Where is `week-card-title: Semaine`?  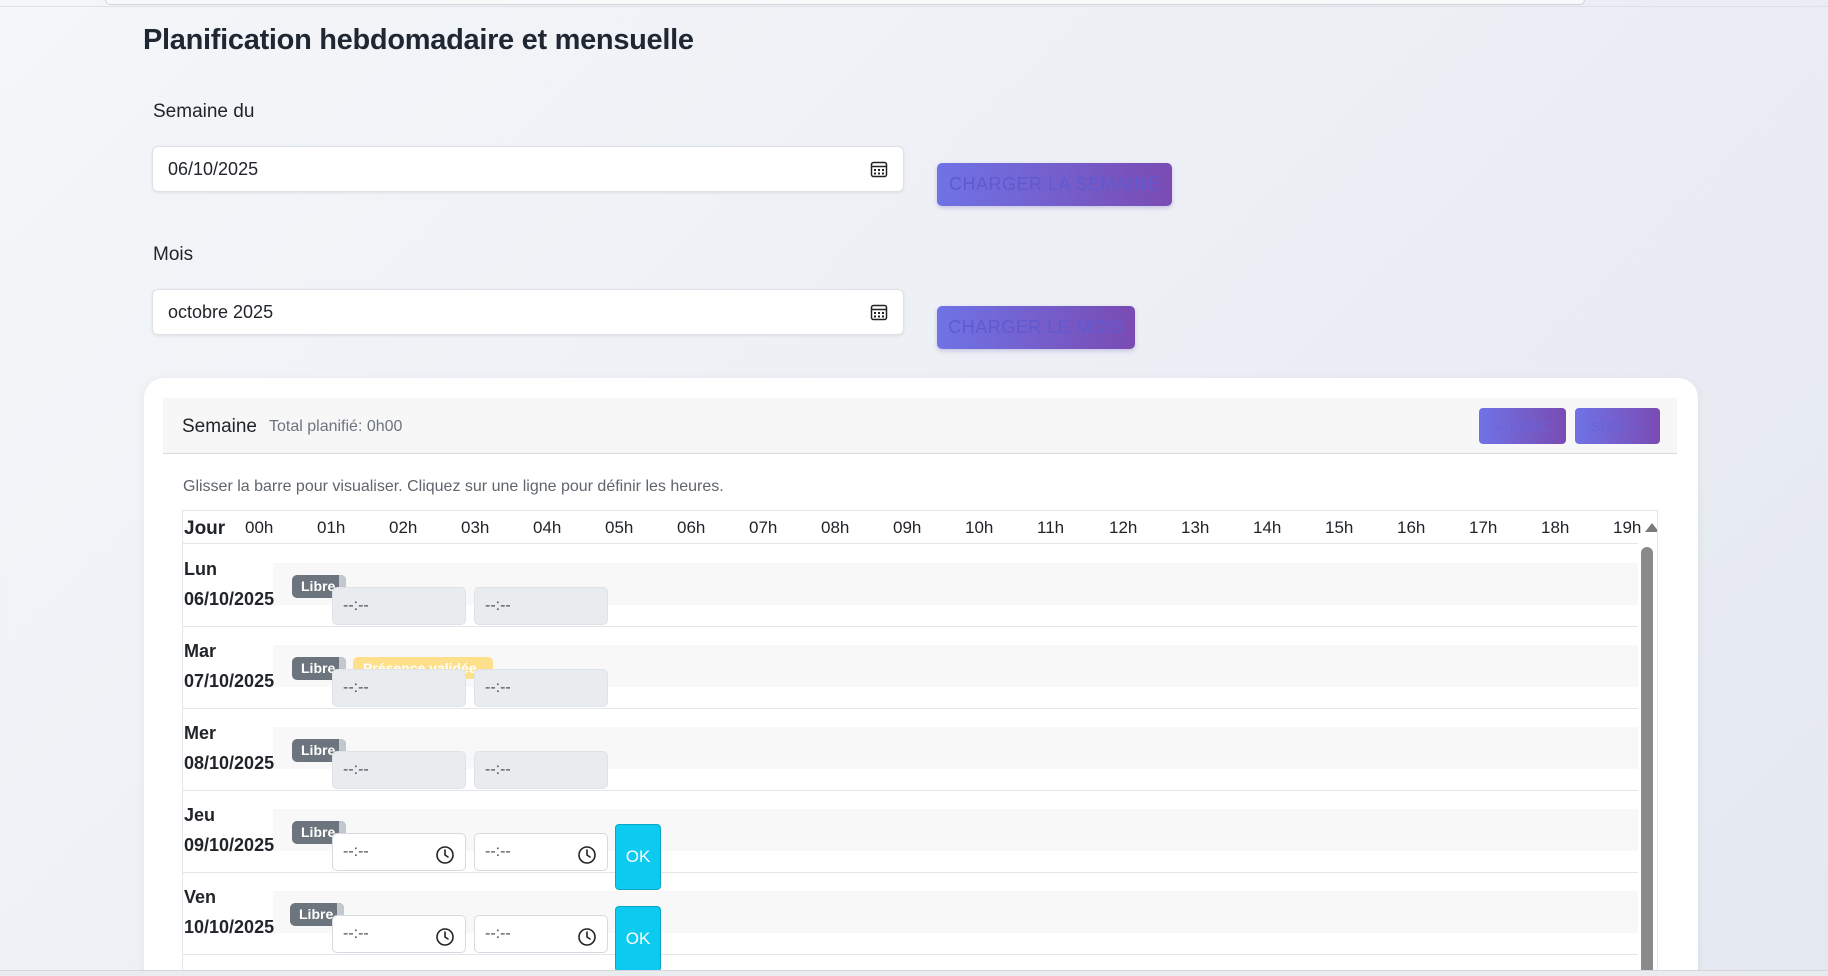 week-card-title: Semaine is located at coordinates (219, 426).